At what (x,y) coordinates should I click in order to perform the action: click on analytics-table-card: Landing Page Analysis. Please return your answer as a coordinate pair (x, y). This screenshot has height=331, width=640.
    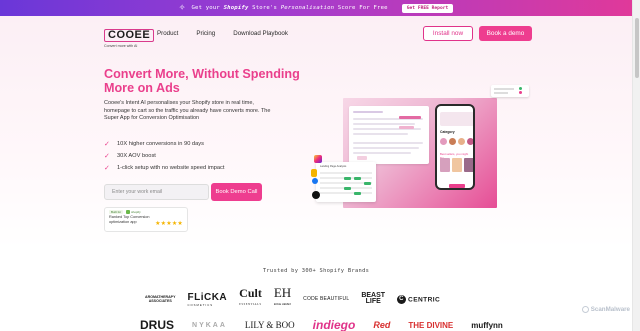
    Looking at the image, I should click on (346, 182).